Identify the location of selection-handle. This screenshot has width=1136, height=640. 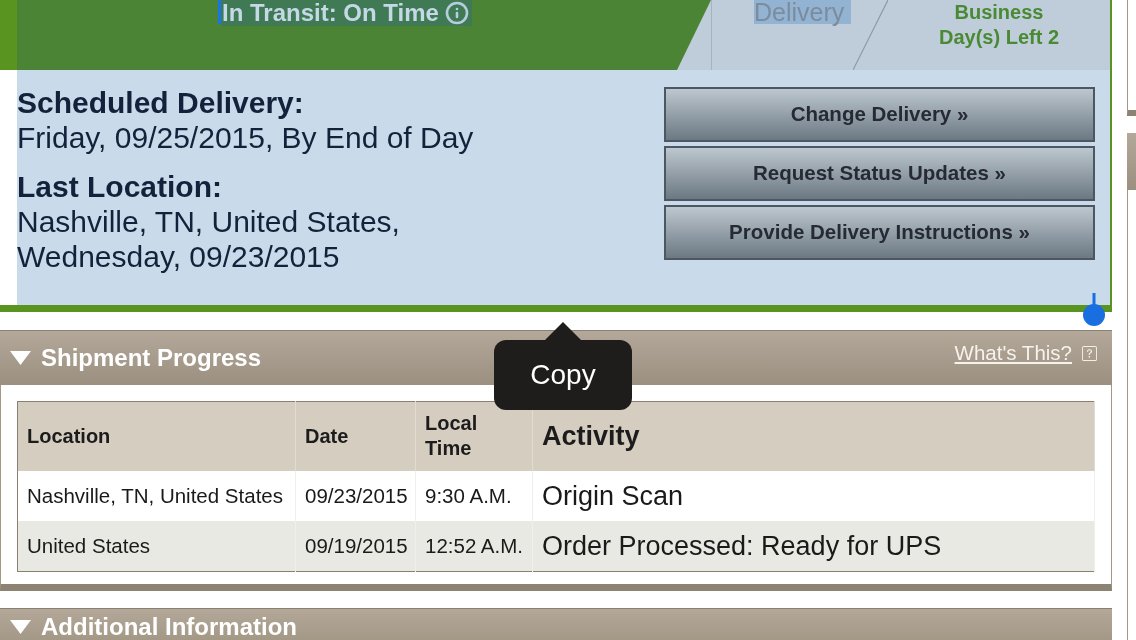
(1094, 309).